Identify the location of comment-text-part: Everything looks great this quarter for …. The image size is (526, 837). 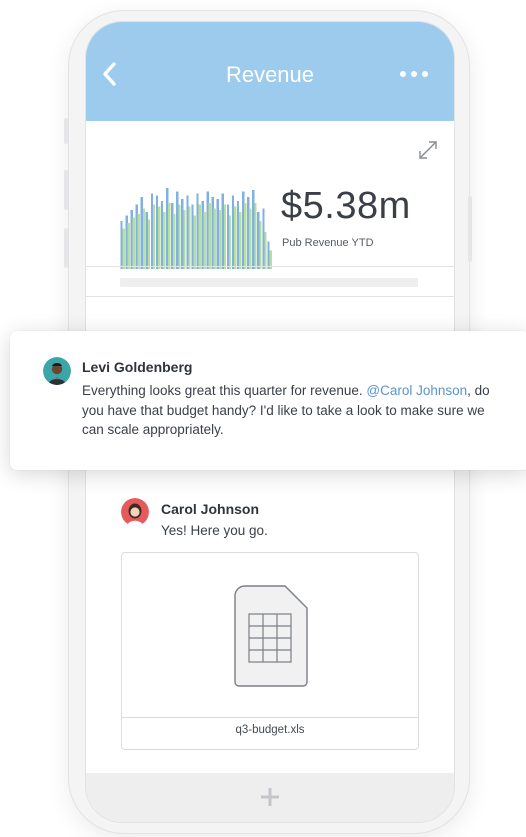
(224, 390).